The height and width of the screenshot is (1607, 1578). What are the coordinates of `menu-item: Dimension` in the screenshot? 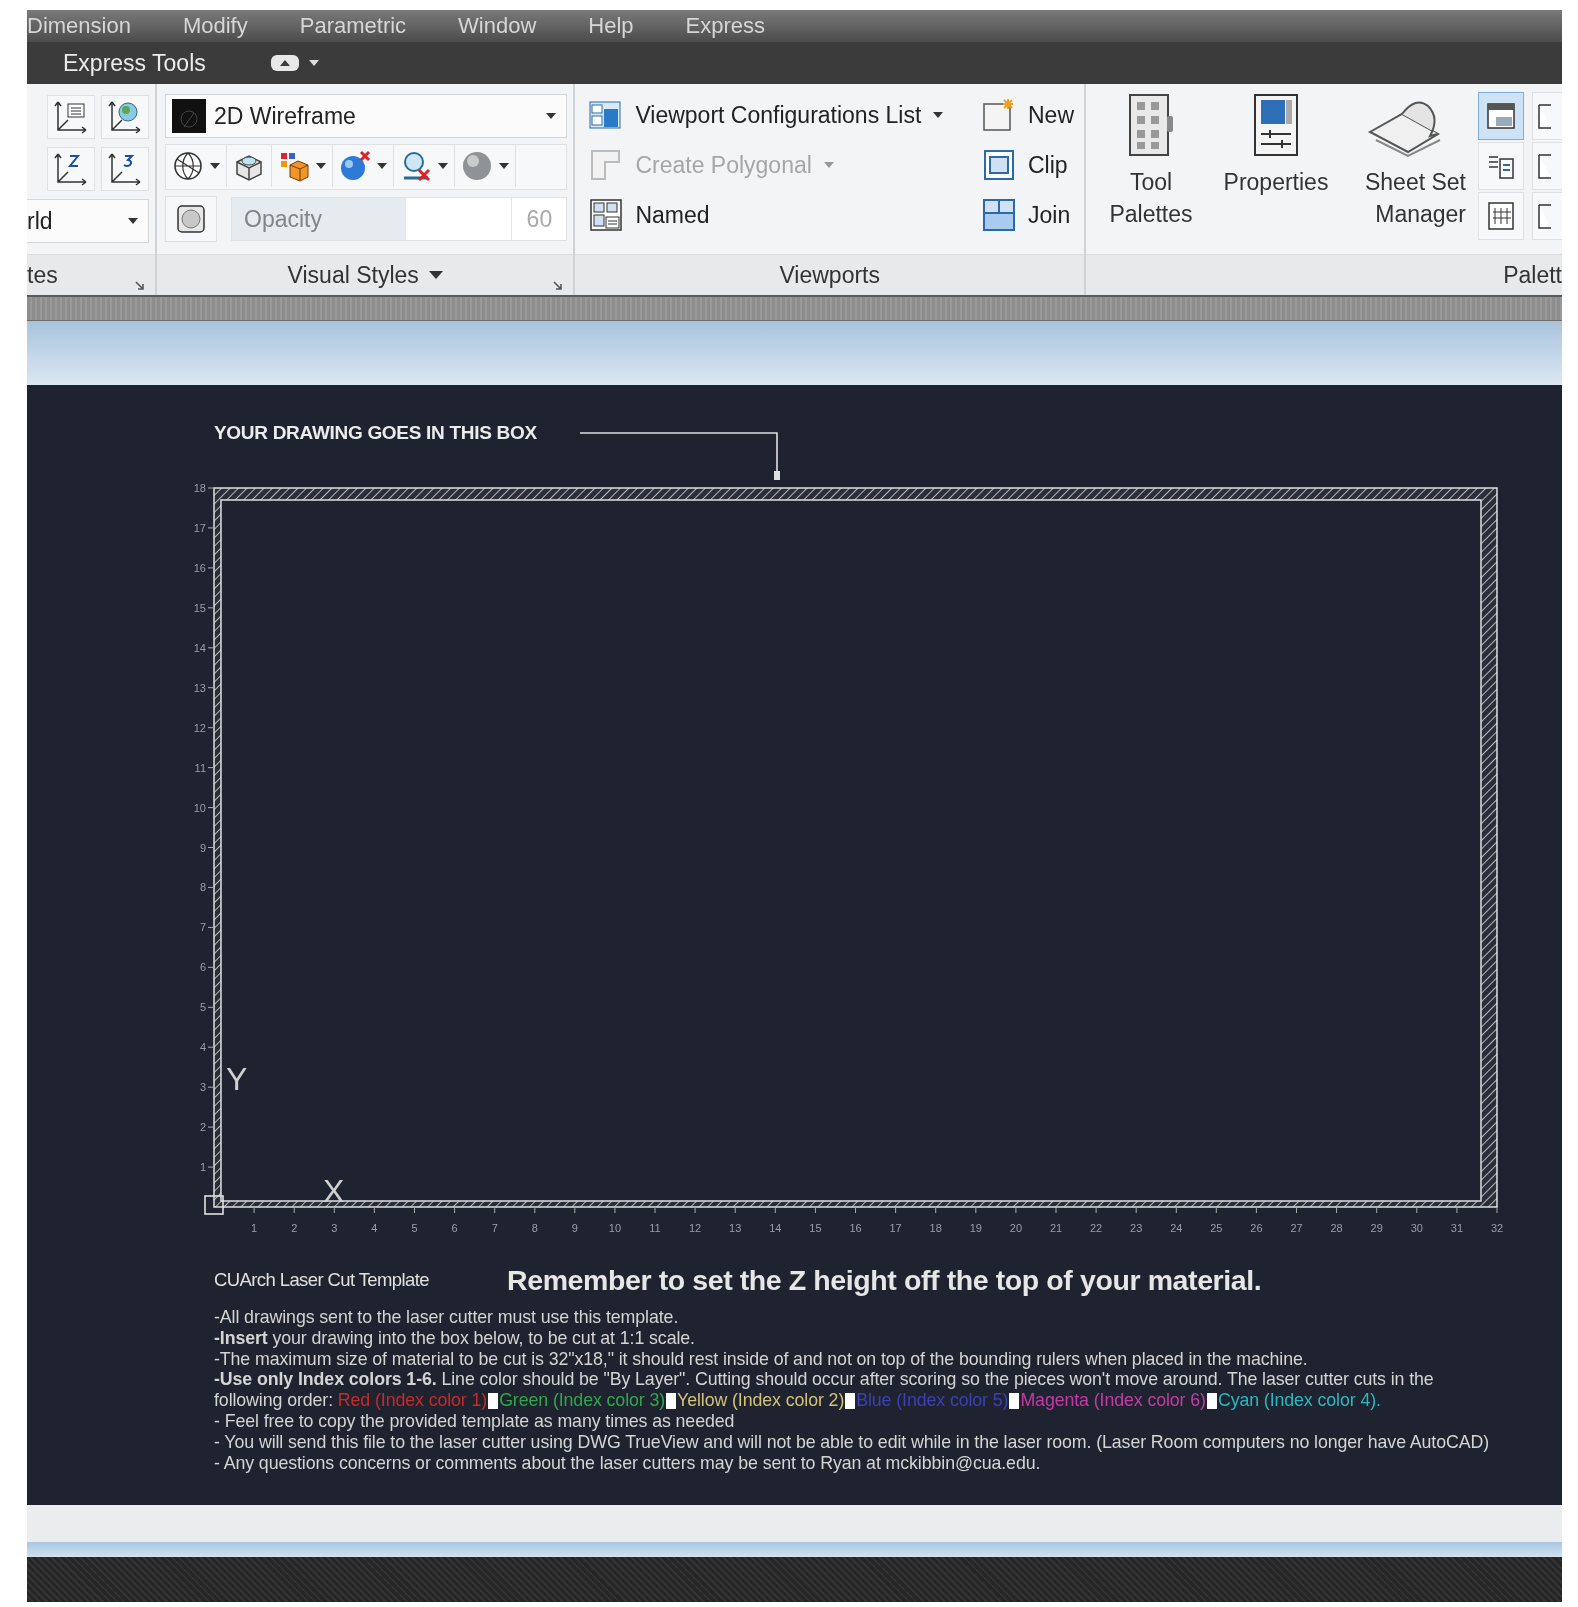 It's located at (79, 26).